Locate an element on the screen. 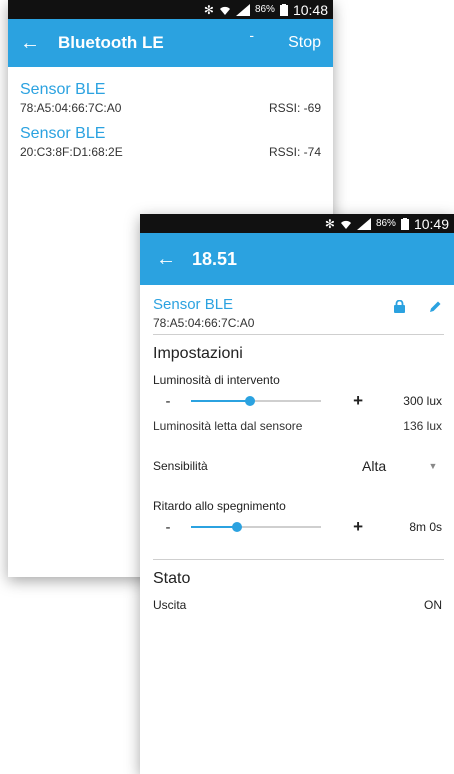 The width and height of the screenshot is (454, 774). luminosity-plus-button: + is located at coordinates (345, 401).